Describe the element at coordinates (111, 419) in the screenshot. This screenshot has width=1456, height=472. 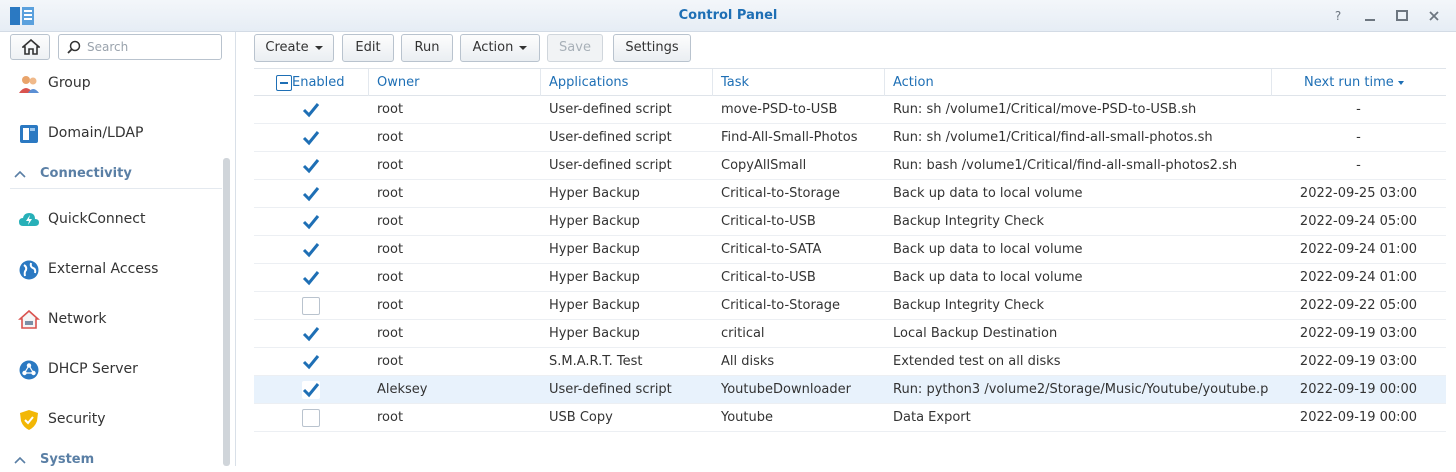
I see `sidebar-item-security: Security` at that location.